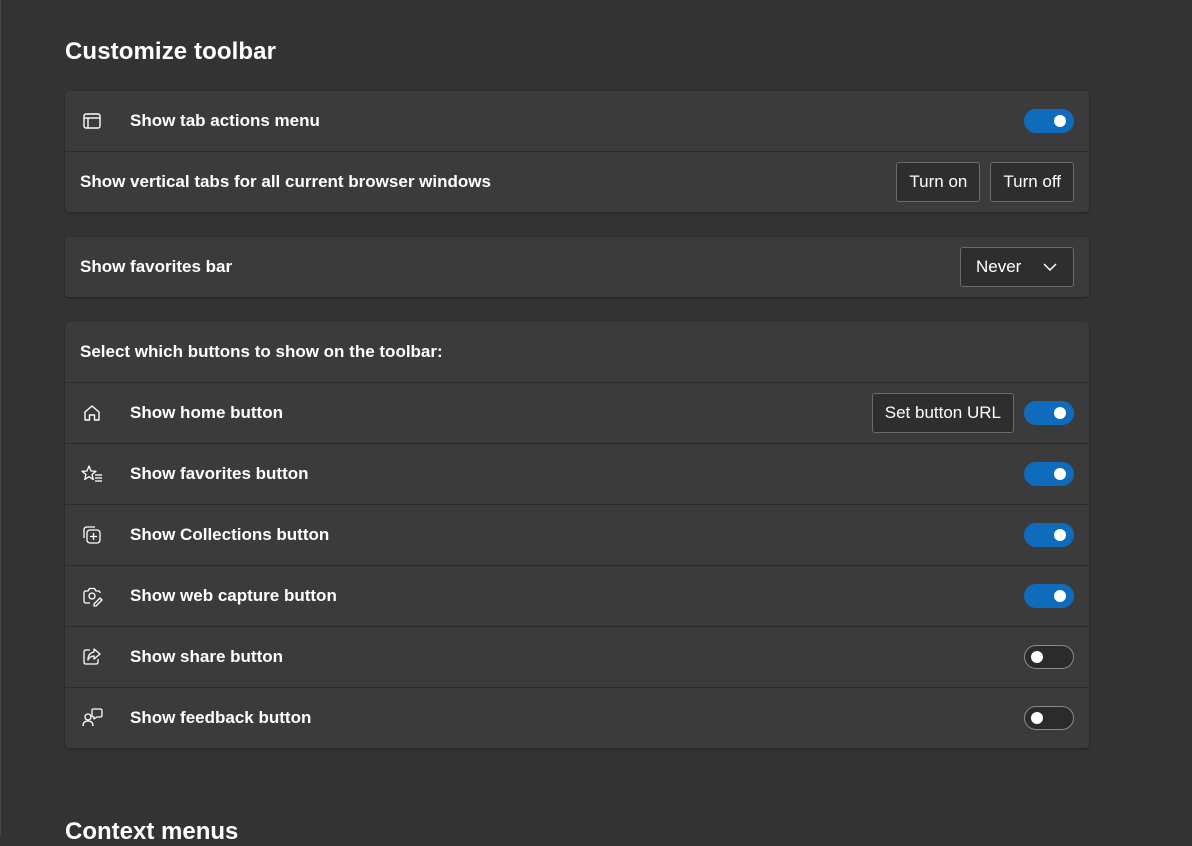 This screenshot has width=1192, height=846. What do you see at coordinates (92, 657) in the screenshot?
I see `share-icon` at bounding box center [92, 657].